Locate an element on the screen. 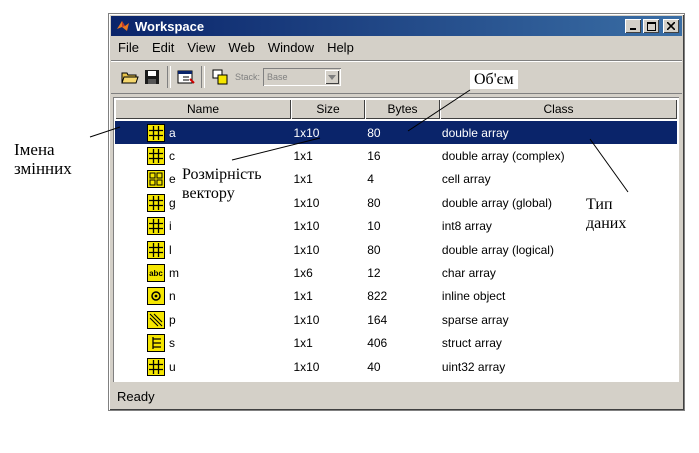 The width and height of the screenshot is (699, 453). column-header-class: Class is located at coordinates (558, 109).